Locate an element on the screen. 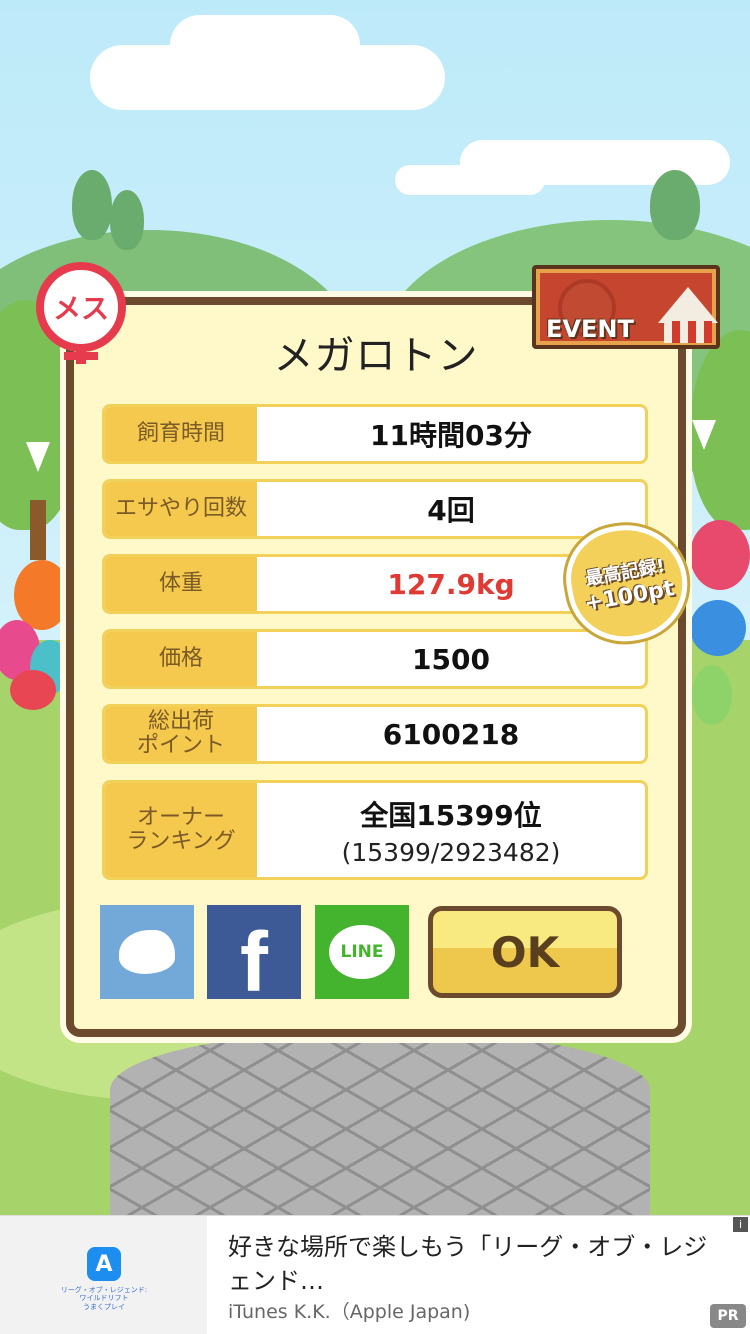  ad-icon-area: A リーグ・オブ・レジェンド: ワイルドリフト うまくプレイ is located at coordinates (103, 1275).